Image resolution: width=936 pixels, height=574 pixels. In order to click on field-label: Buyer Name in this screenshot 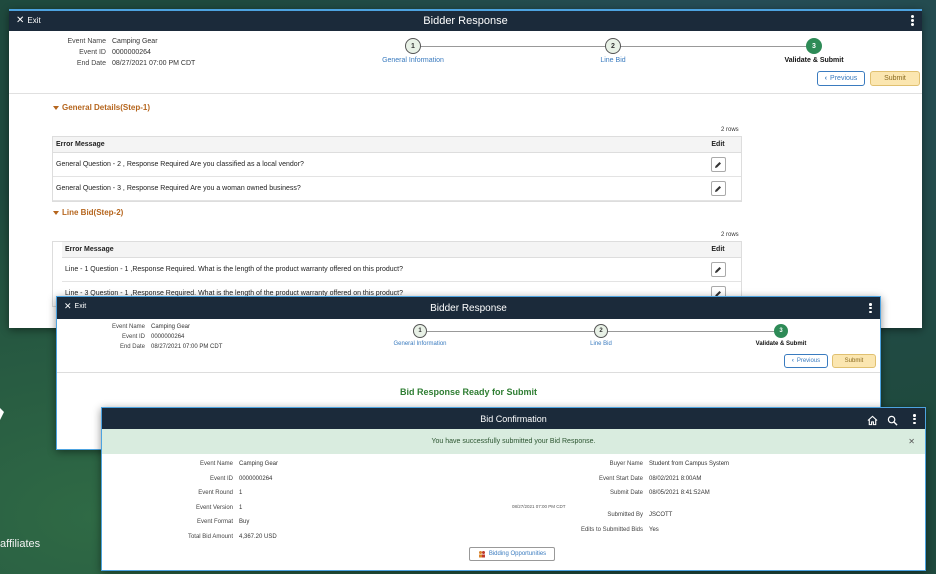, I will do `click(626, 464)`.